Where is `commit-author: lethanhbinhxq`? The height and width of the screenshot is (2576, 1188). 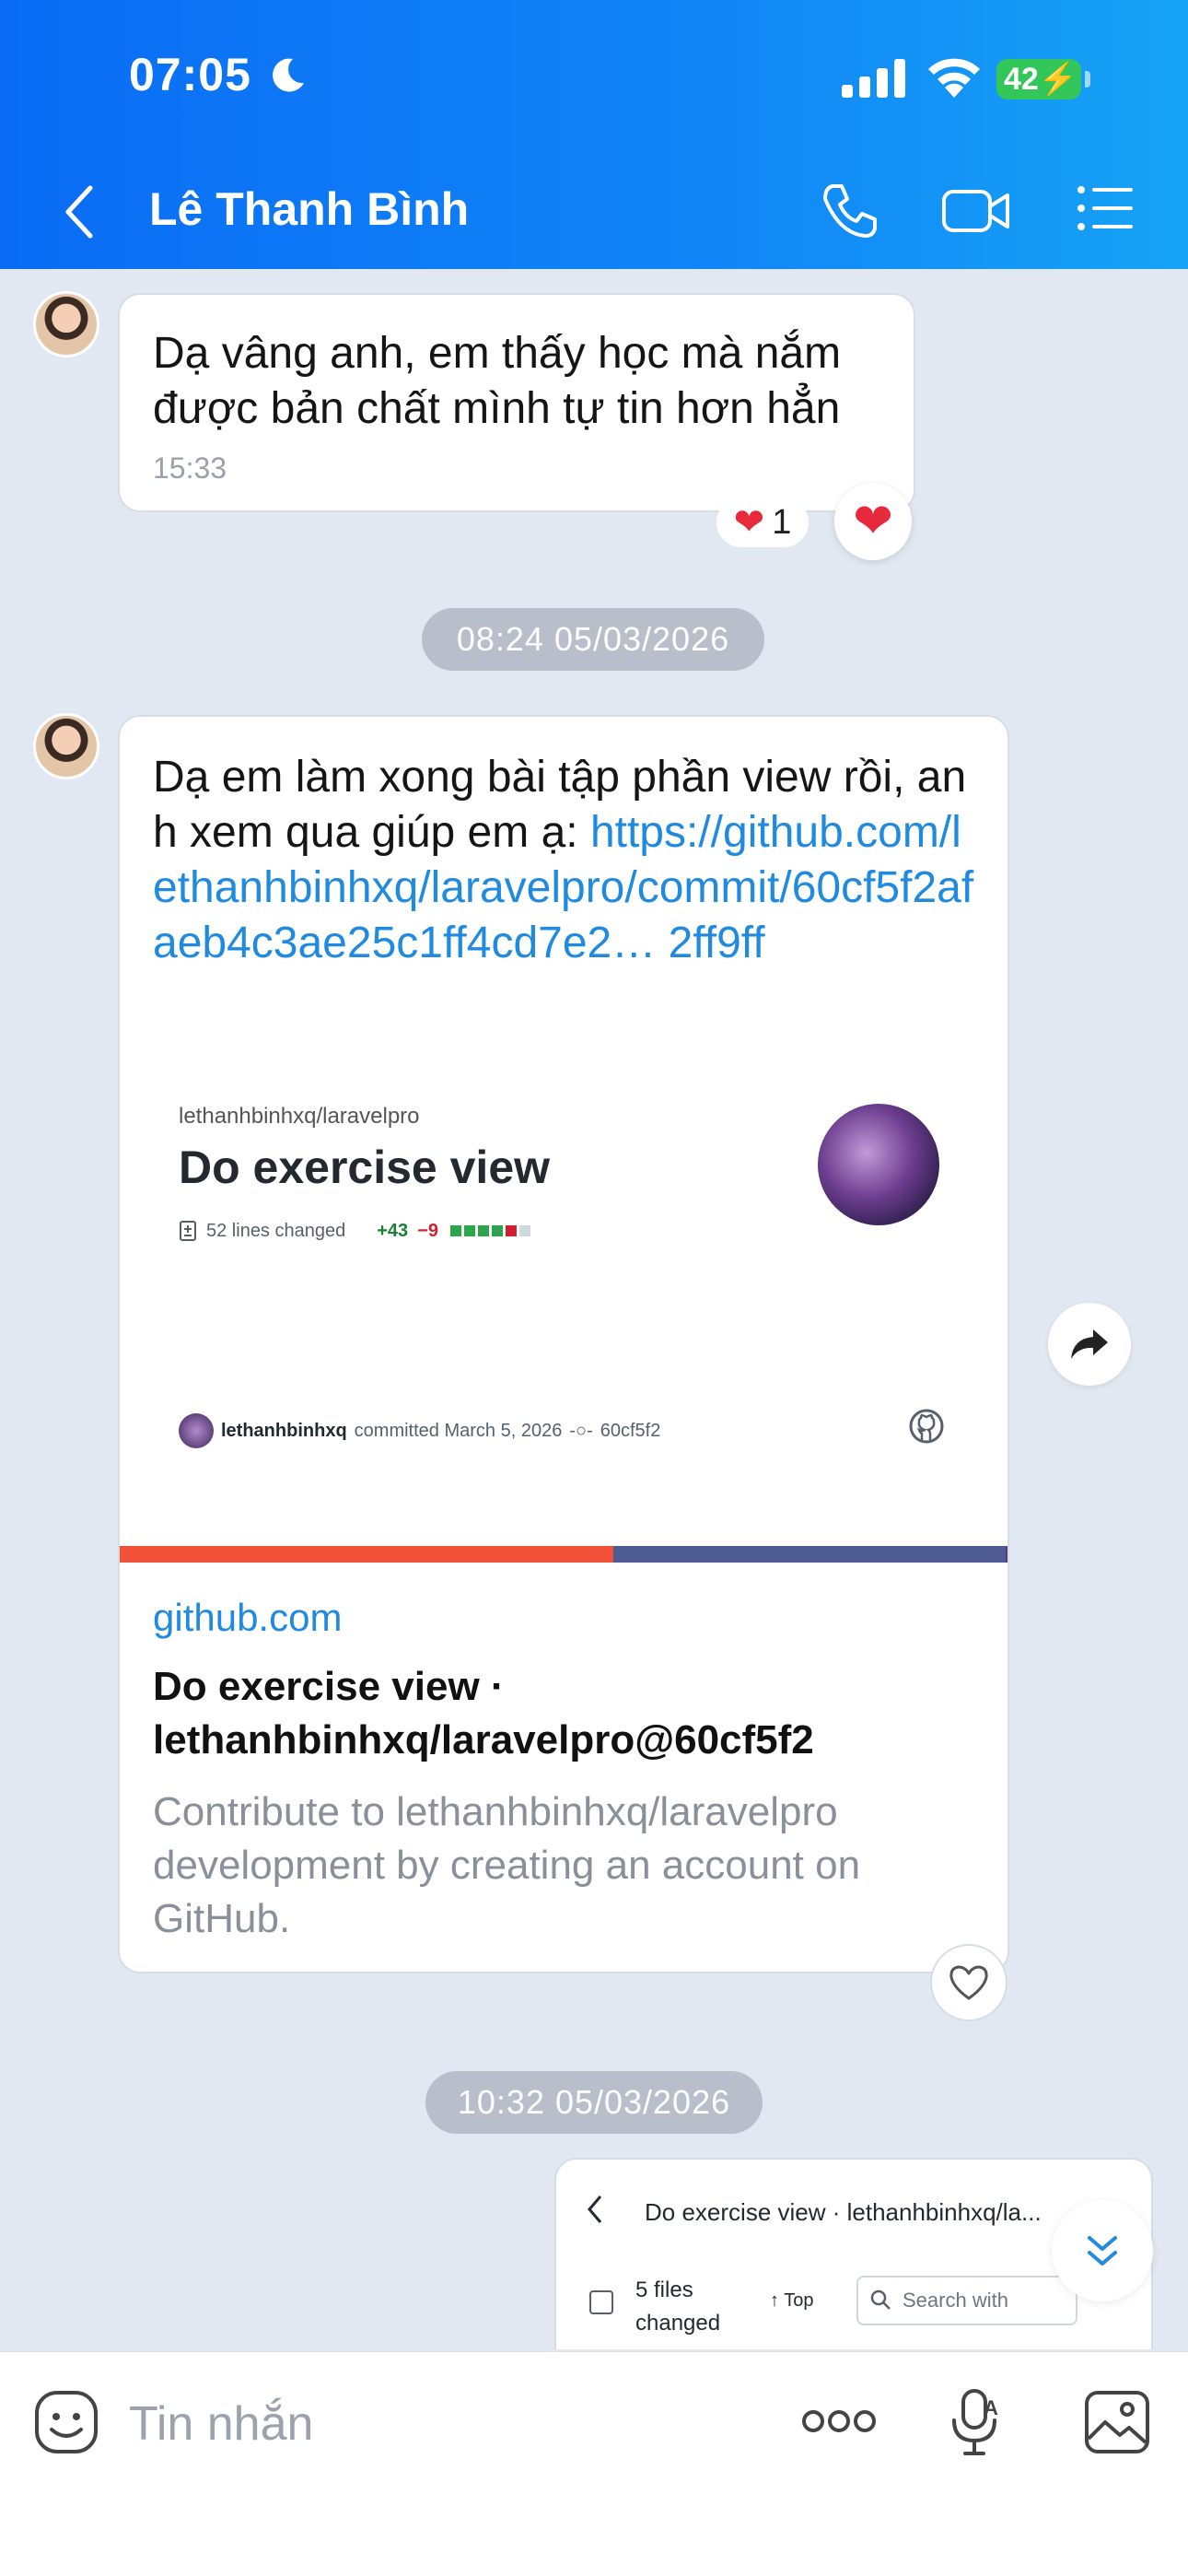
commit-author: lethanhbinhxq is located at coordinates (284, 1430).